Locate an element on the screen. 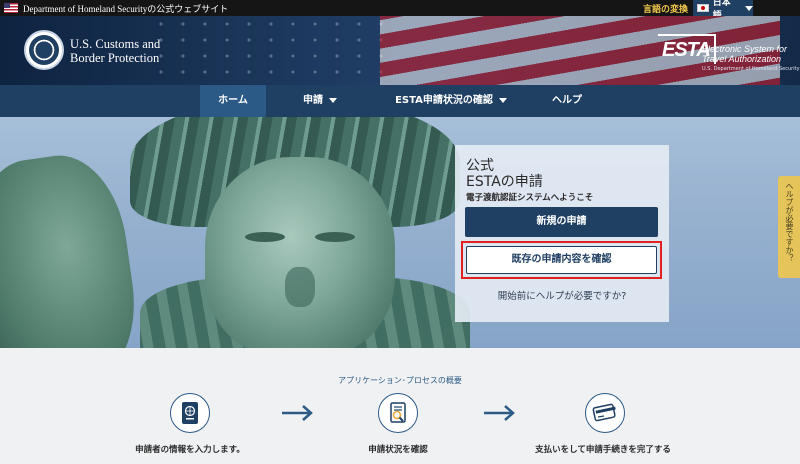 This screenshot has height=464, width=800. flag-stars-background is located at coordinates (270, 50).